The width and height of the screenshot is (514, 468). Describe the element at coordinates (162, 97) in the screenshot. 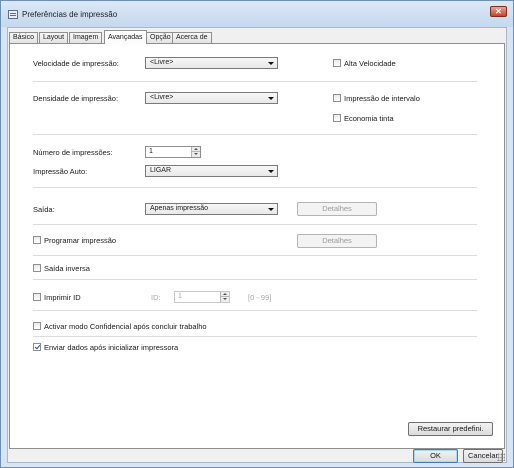

I see `print-density-value: <Livre>` at that location.